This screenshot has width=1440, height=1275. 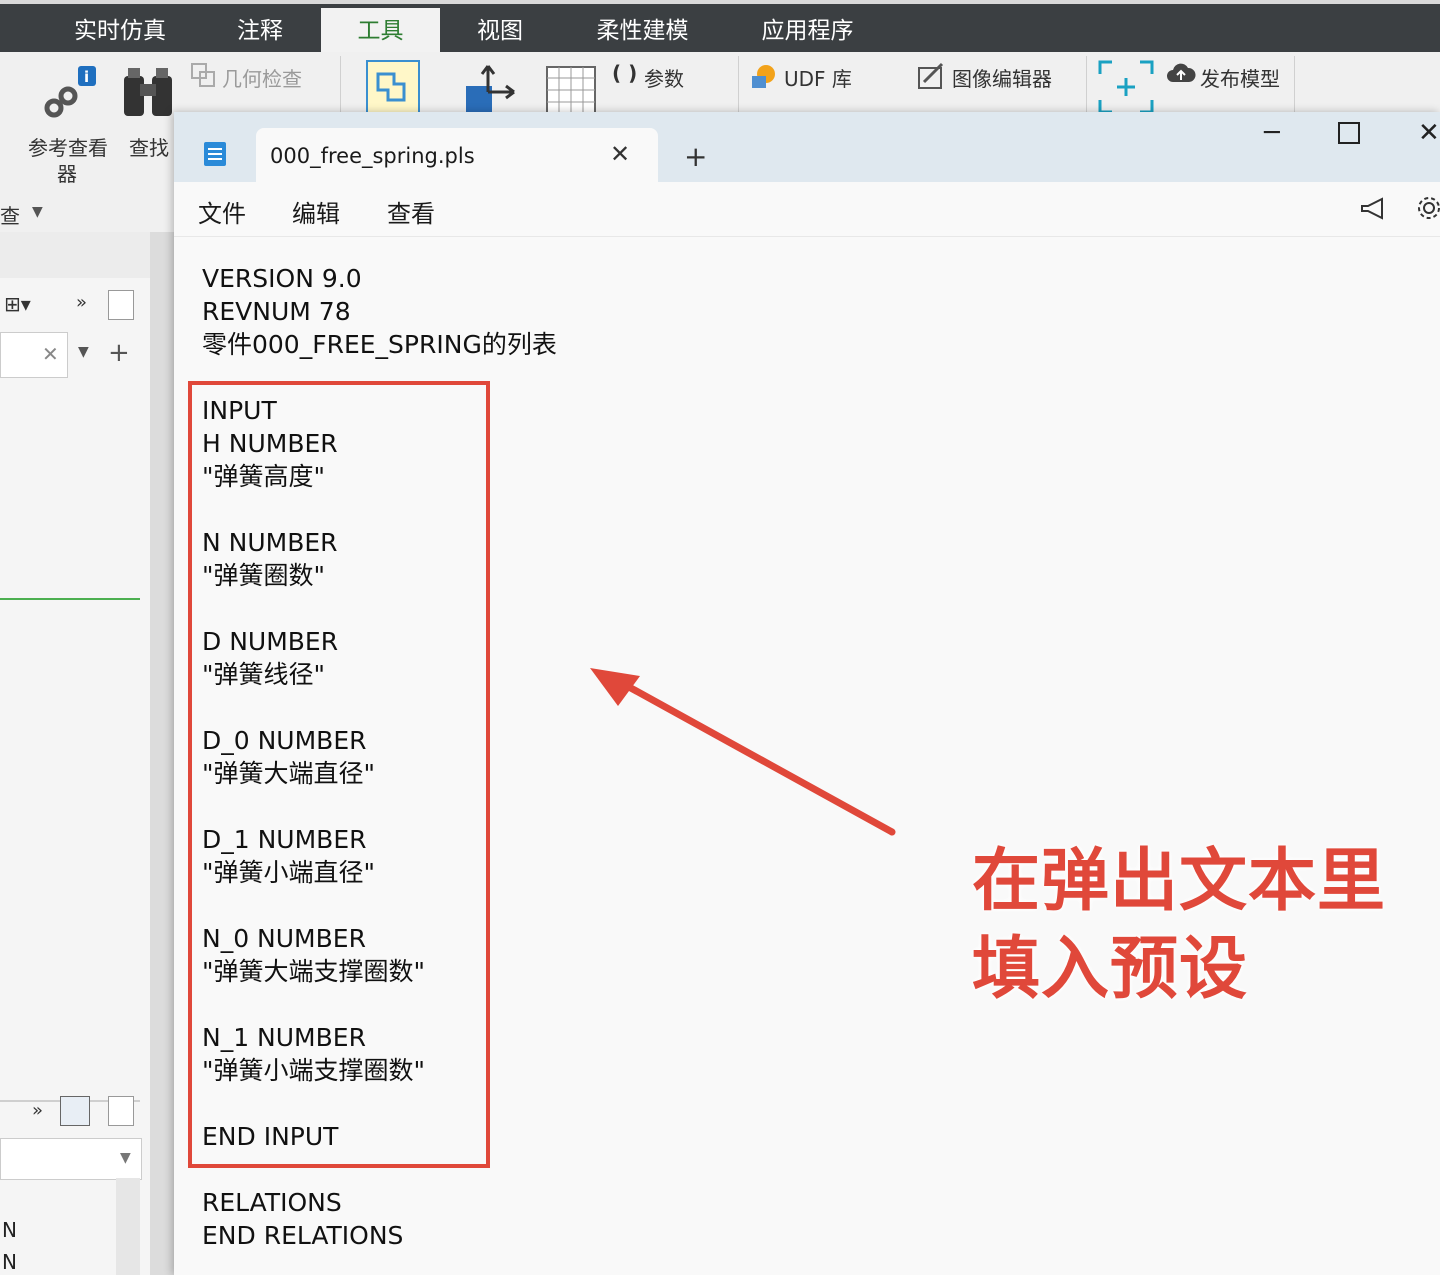 I want to click on new-tab-button: +, so click(x=695, y=156).